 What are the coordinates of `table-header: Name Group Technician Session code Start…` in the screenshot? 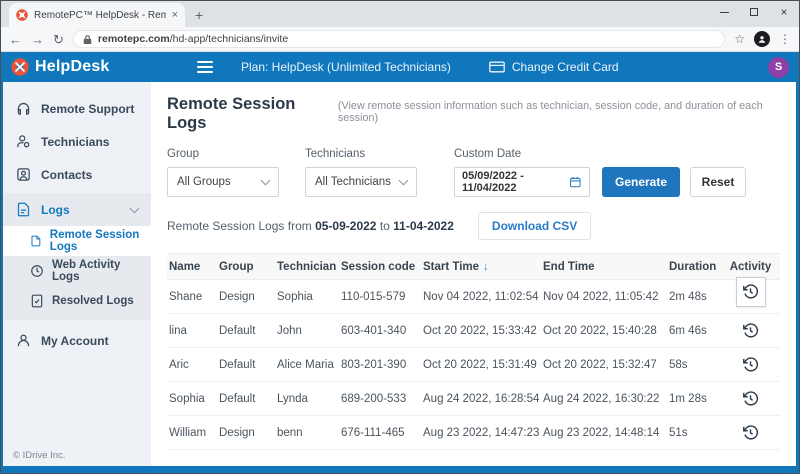 It's located at (473, 266).